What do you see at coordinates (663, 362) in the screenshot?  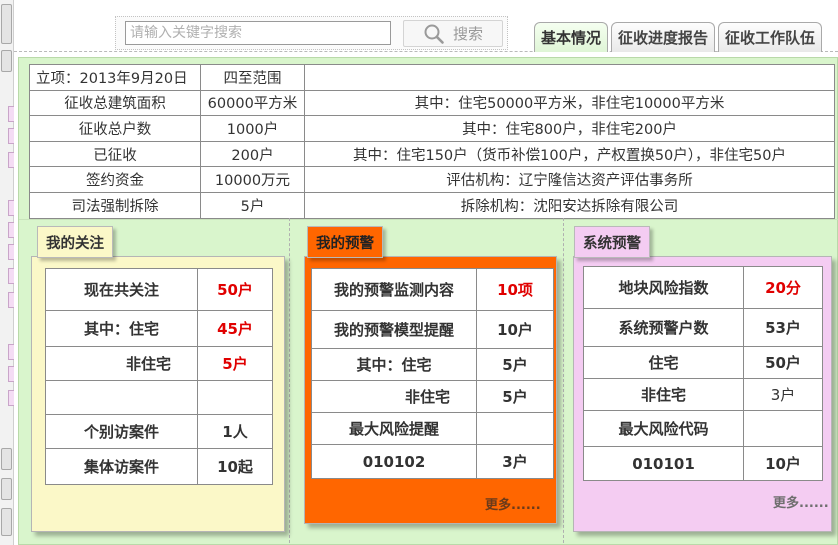 I see `table-cell: 住宅` at bounding box center [663, 362].